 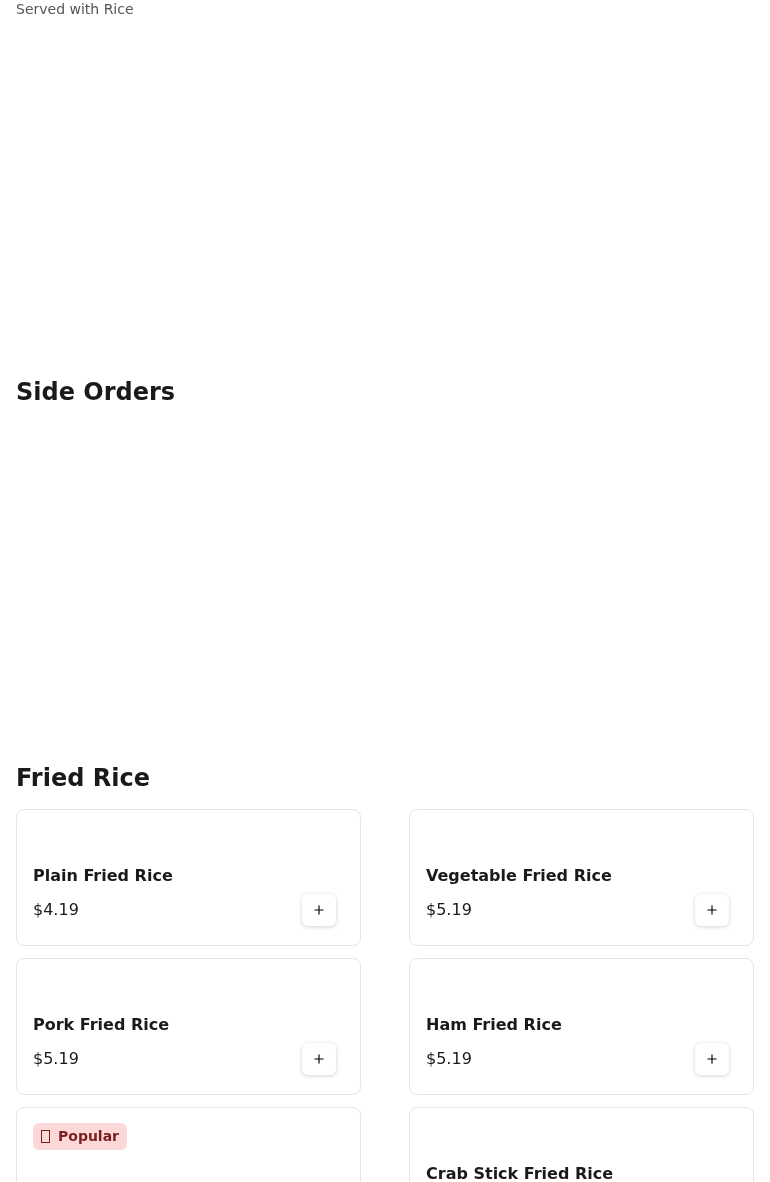 What do you see at coordinates (56, 910) in the screenshot?
I see `item-price: $4.19` at bounding box center [56, 910].